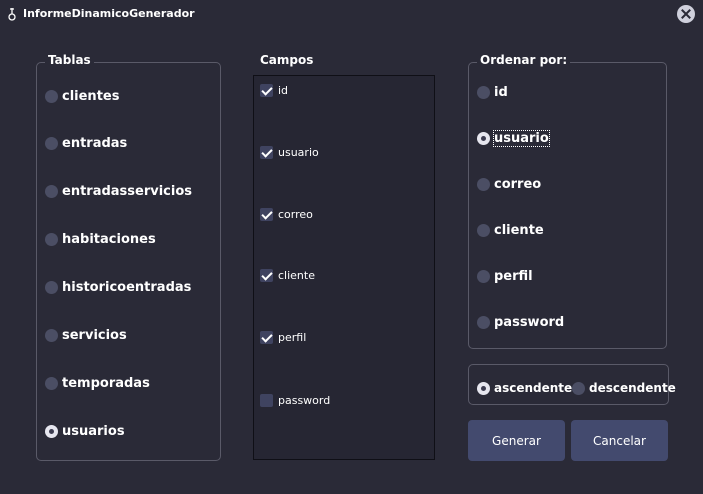 This screenshot has height=494, width=703. I want to click on radio-orden-password: password, so click(520, 322).